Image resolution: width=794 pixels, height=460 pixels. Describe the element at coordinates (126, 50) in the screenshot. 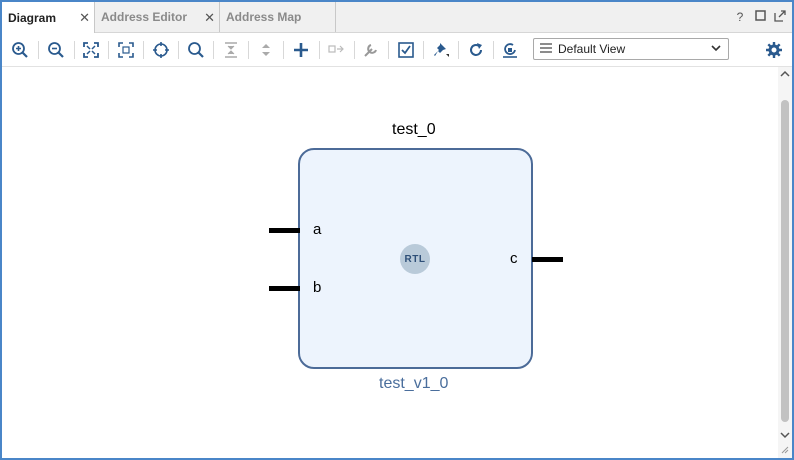

I see `fit-selection-icon` at that location.